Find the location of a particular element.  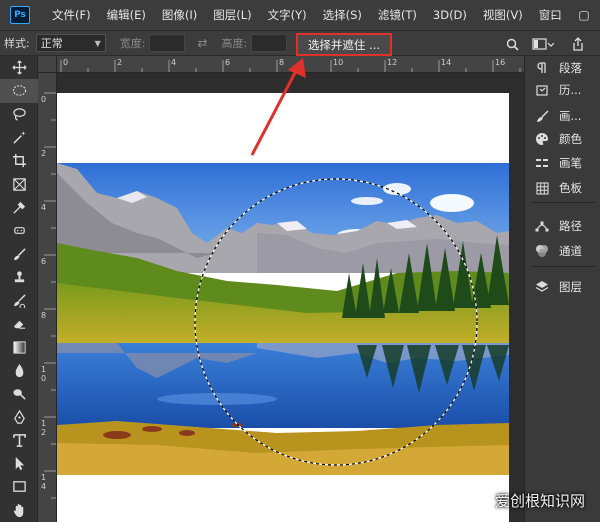

ruler-h-label: 4 is located at coordinates (174, 62).